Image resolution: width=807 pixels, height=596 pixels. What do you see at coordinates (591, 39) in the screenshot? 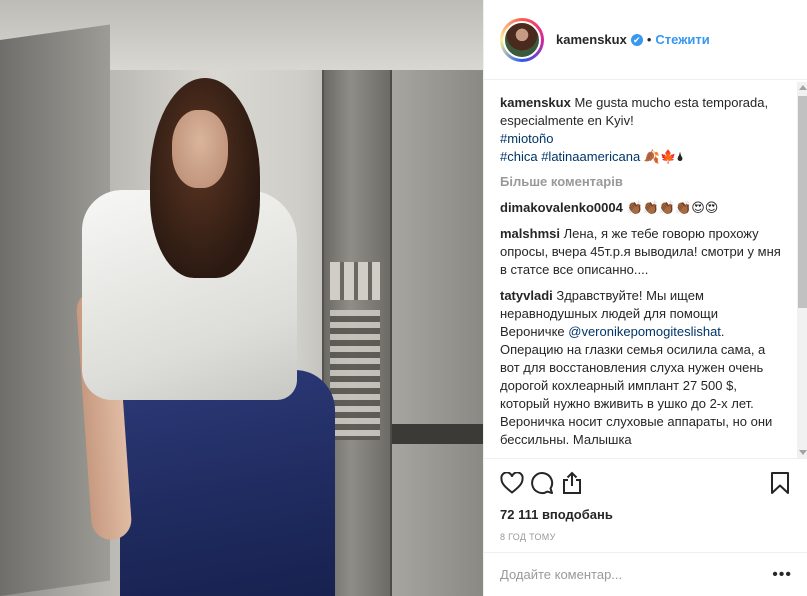
I see `header-username: kamenskux` at bounding box center [591, 39].